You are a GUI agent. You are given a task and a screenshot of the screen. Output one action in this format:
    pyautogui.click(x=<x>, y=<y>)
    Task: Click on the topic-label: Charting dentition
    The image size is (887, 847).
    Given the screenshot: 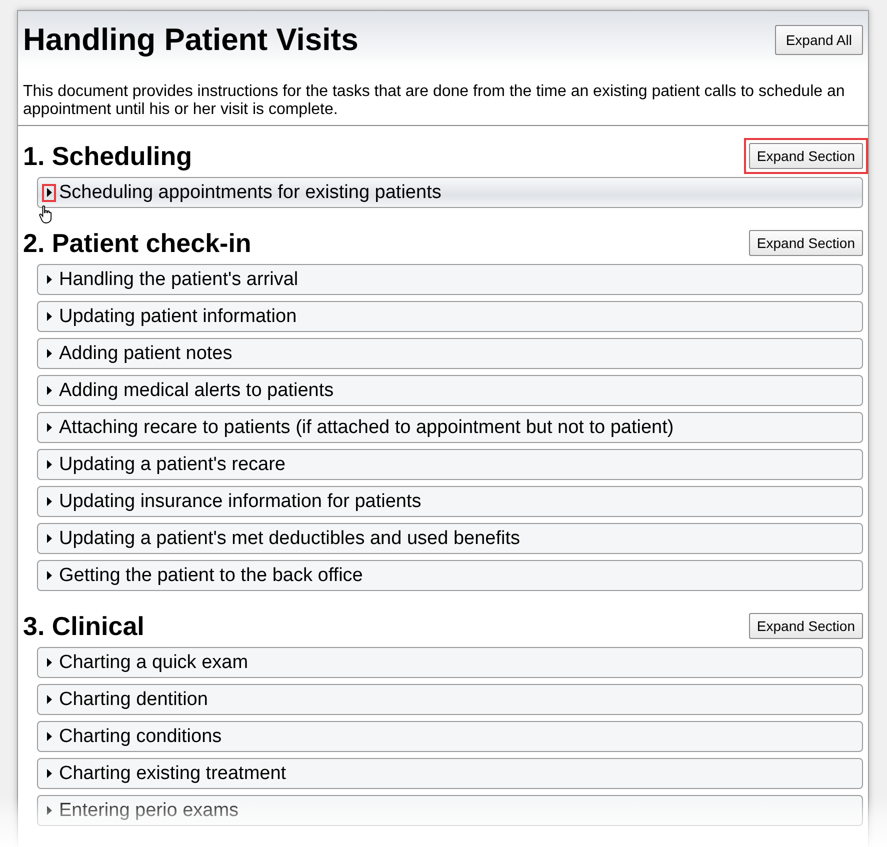 What is the action you would take?
    pyautogui.click(x=133, y=699)
    